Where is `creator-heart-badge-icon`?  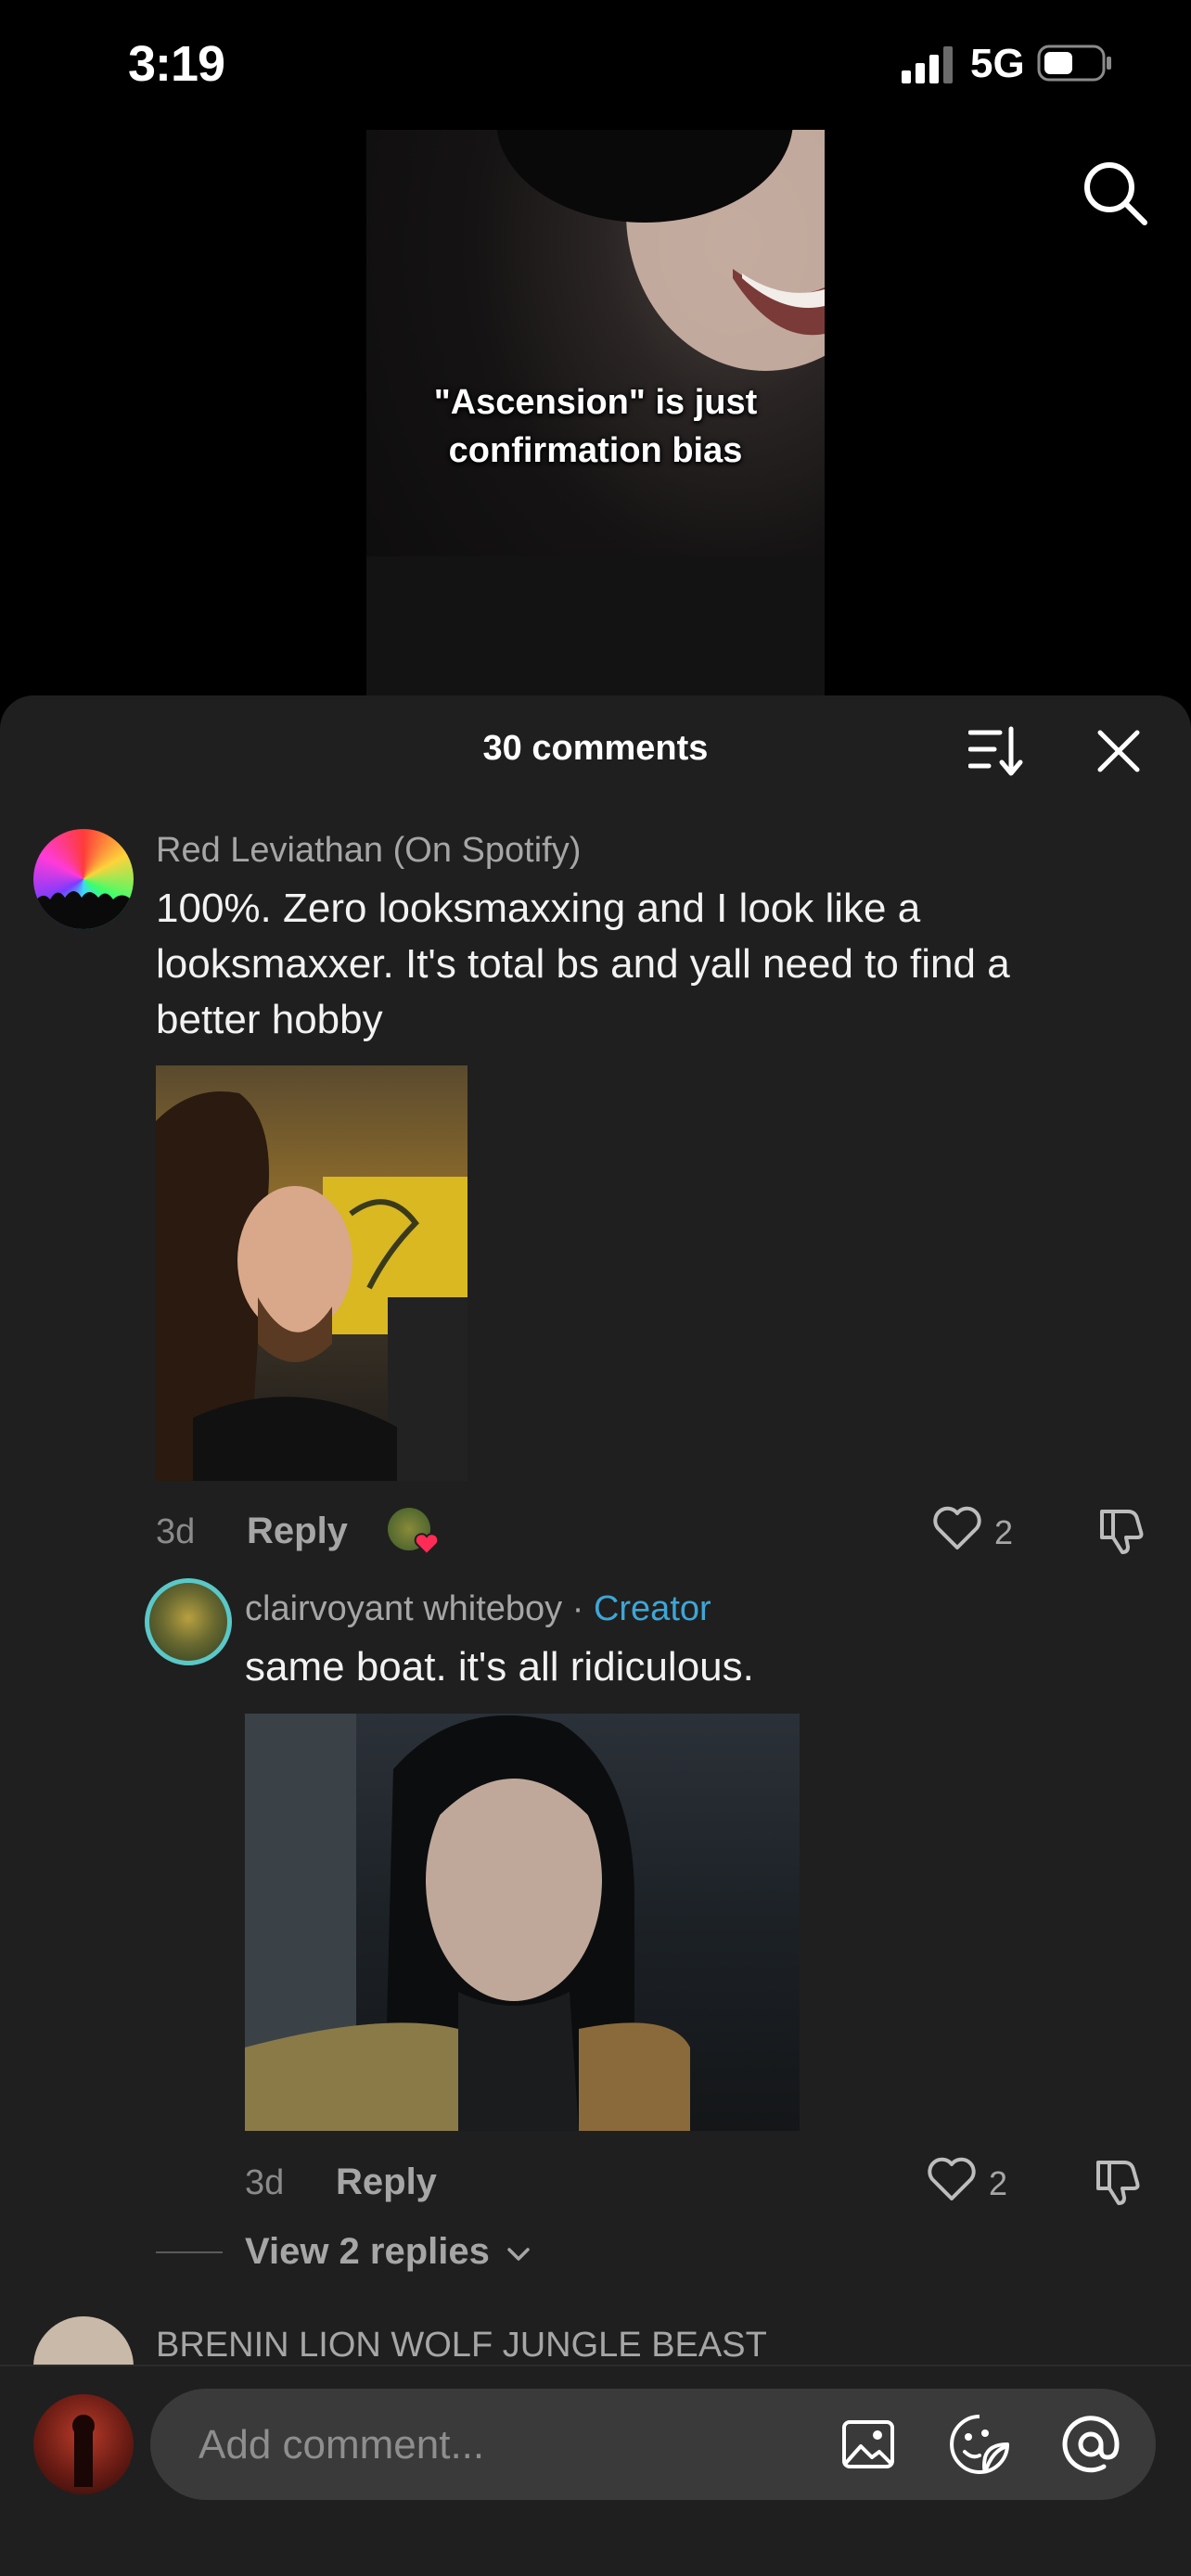
creator-heart-badge-icon is located at coordinates (427, 1545).